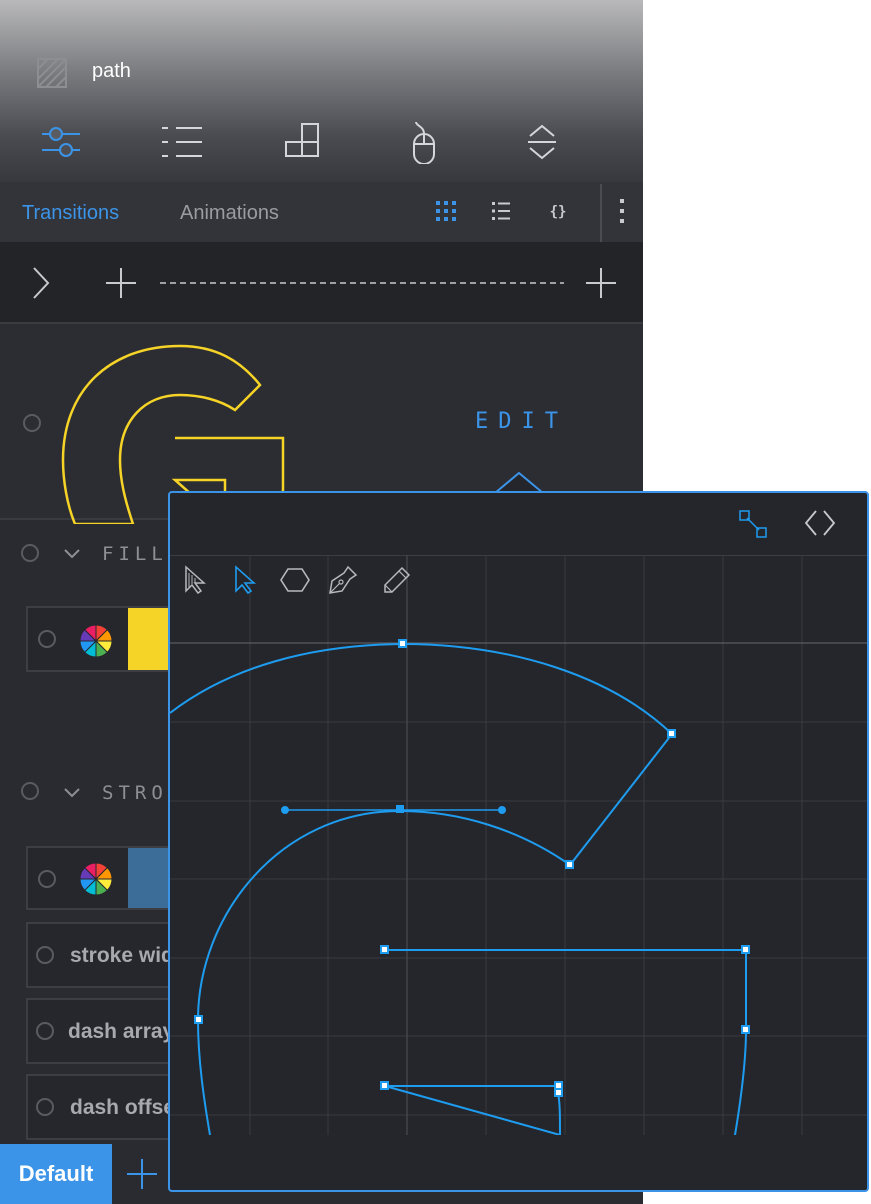  I want to click on grid-view-icon, so click(446, 211).